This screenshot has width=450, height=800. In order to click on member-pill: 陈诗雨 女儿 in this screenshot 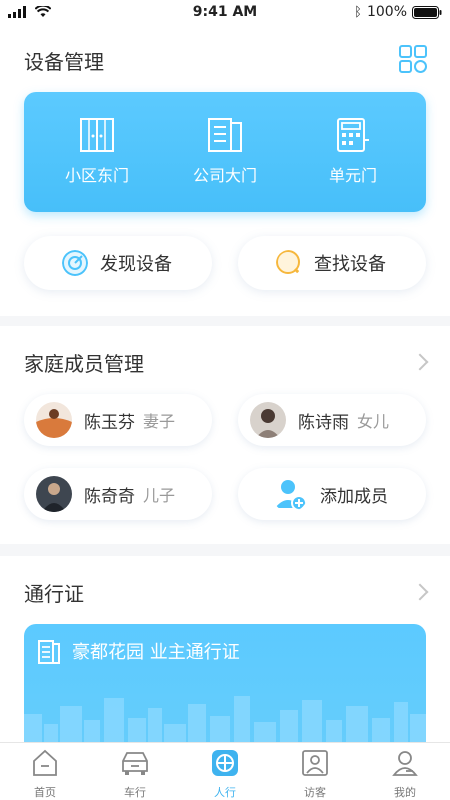, I will do `click(332, 420)`.